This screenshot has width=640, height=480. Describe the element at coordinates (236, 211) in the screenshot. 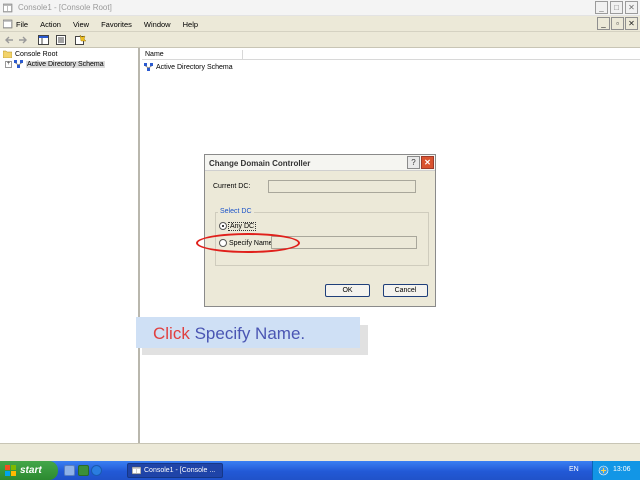

I see `select-dc-group-title: Select DC` at that location.